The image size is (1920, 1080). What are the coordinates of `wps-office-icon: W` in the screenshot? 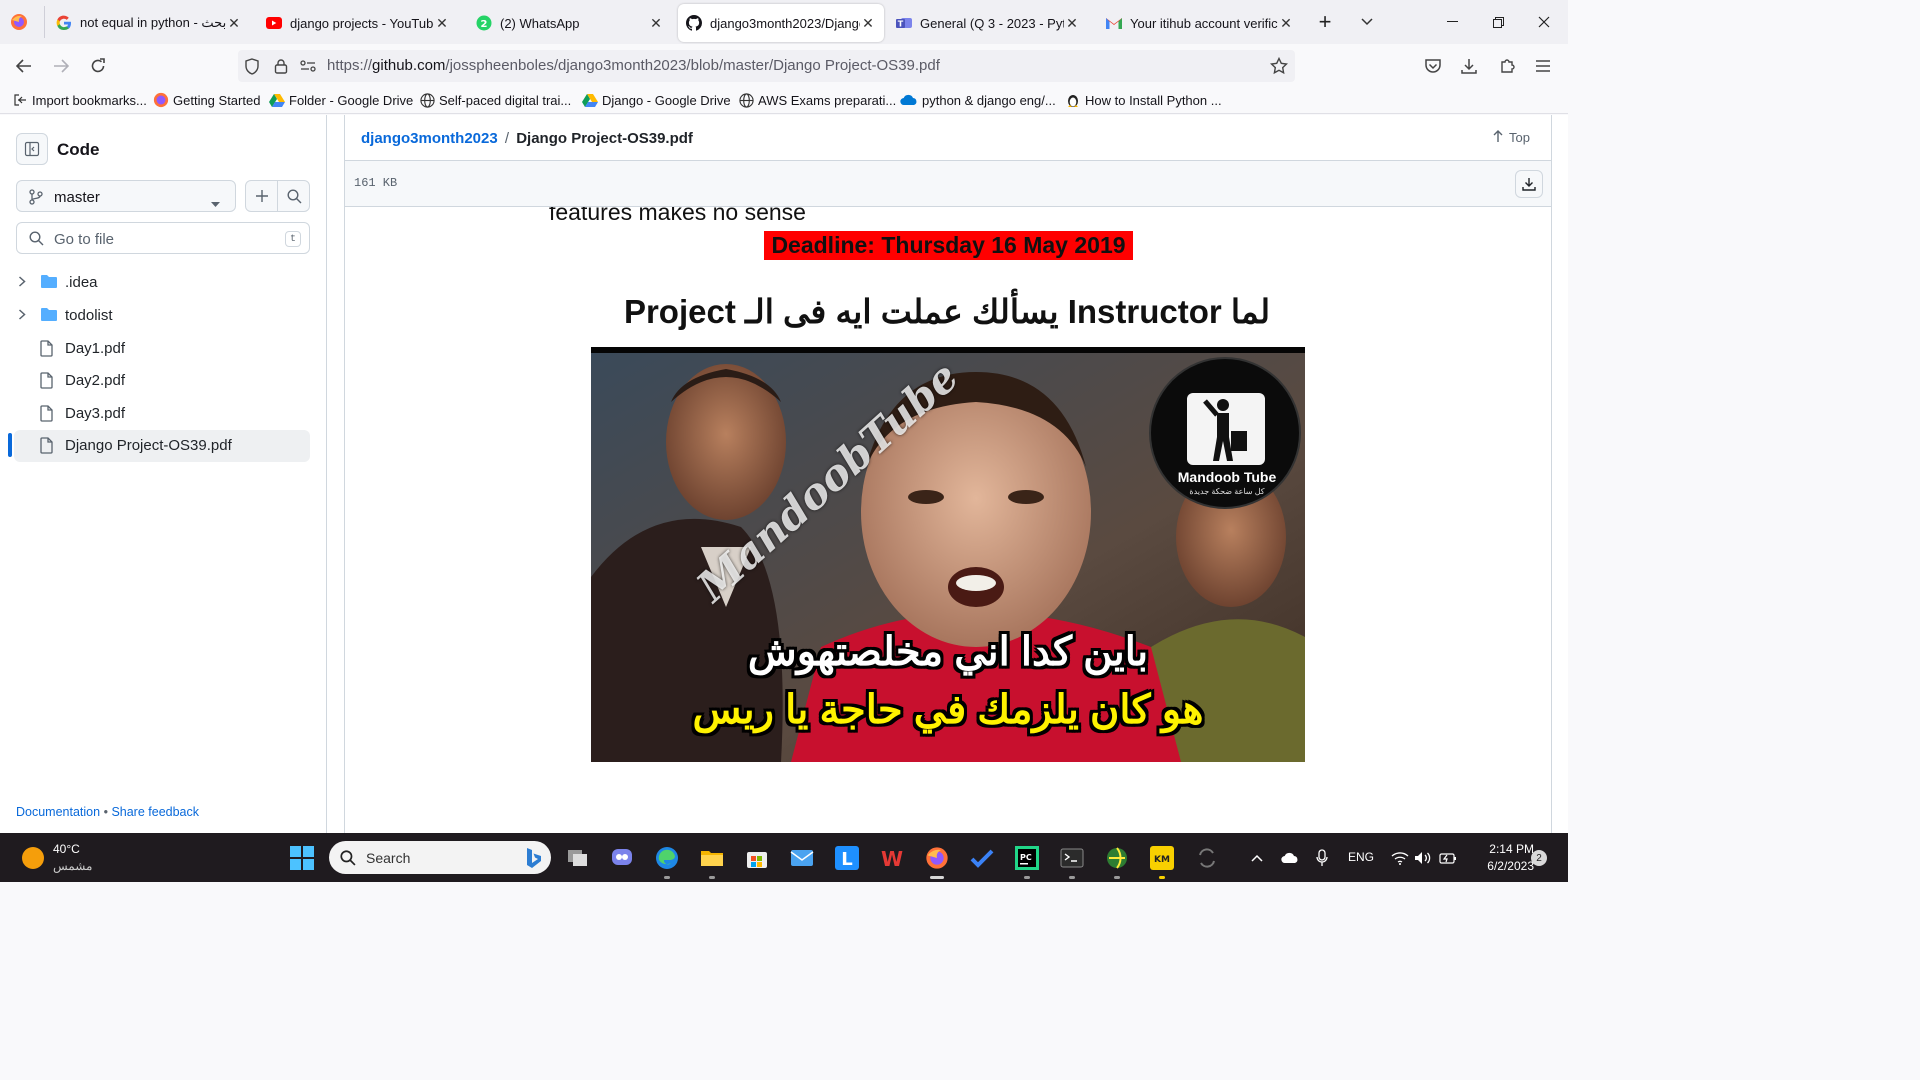 It's located at (892, 858).